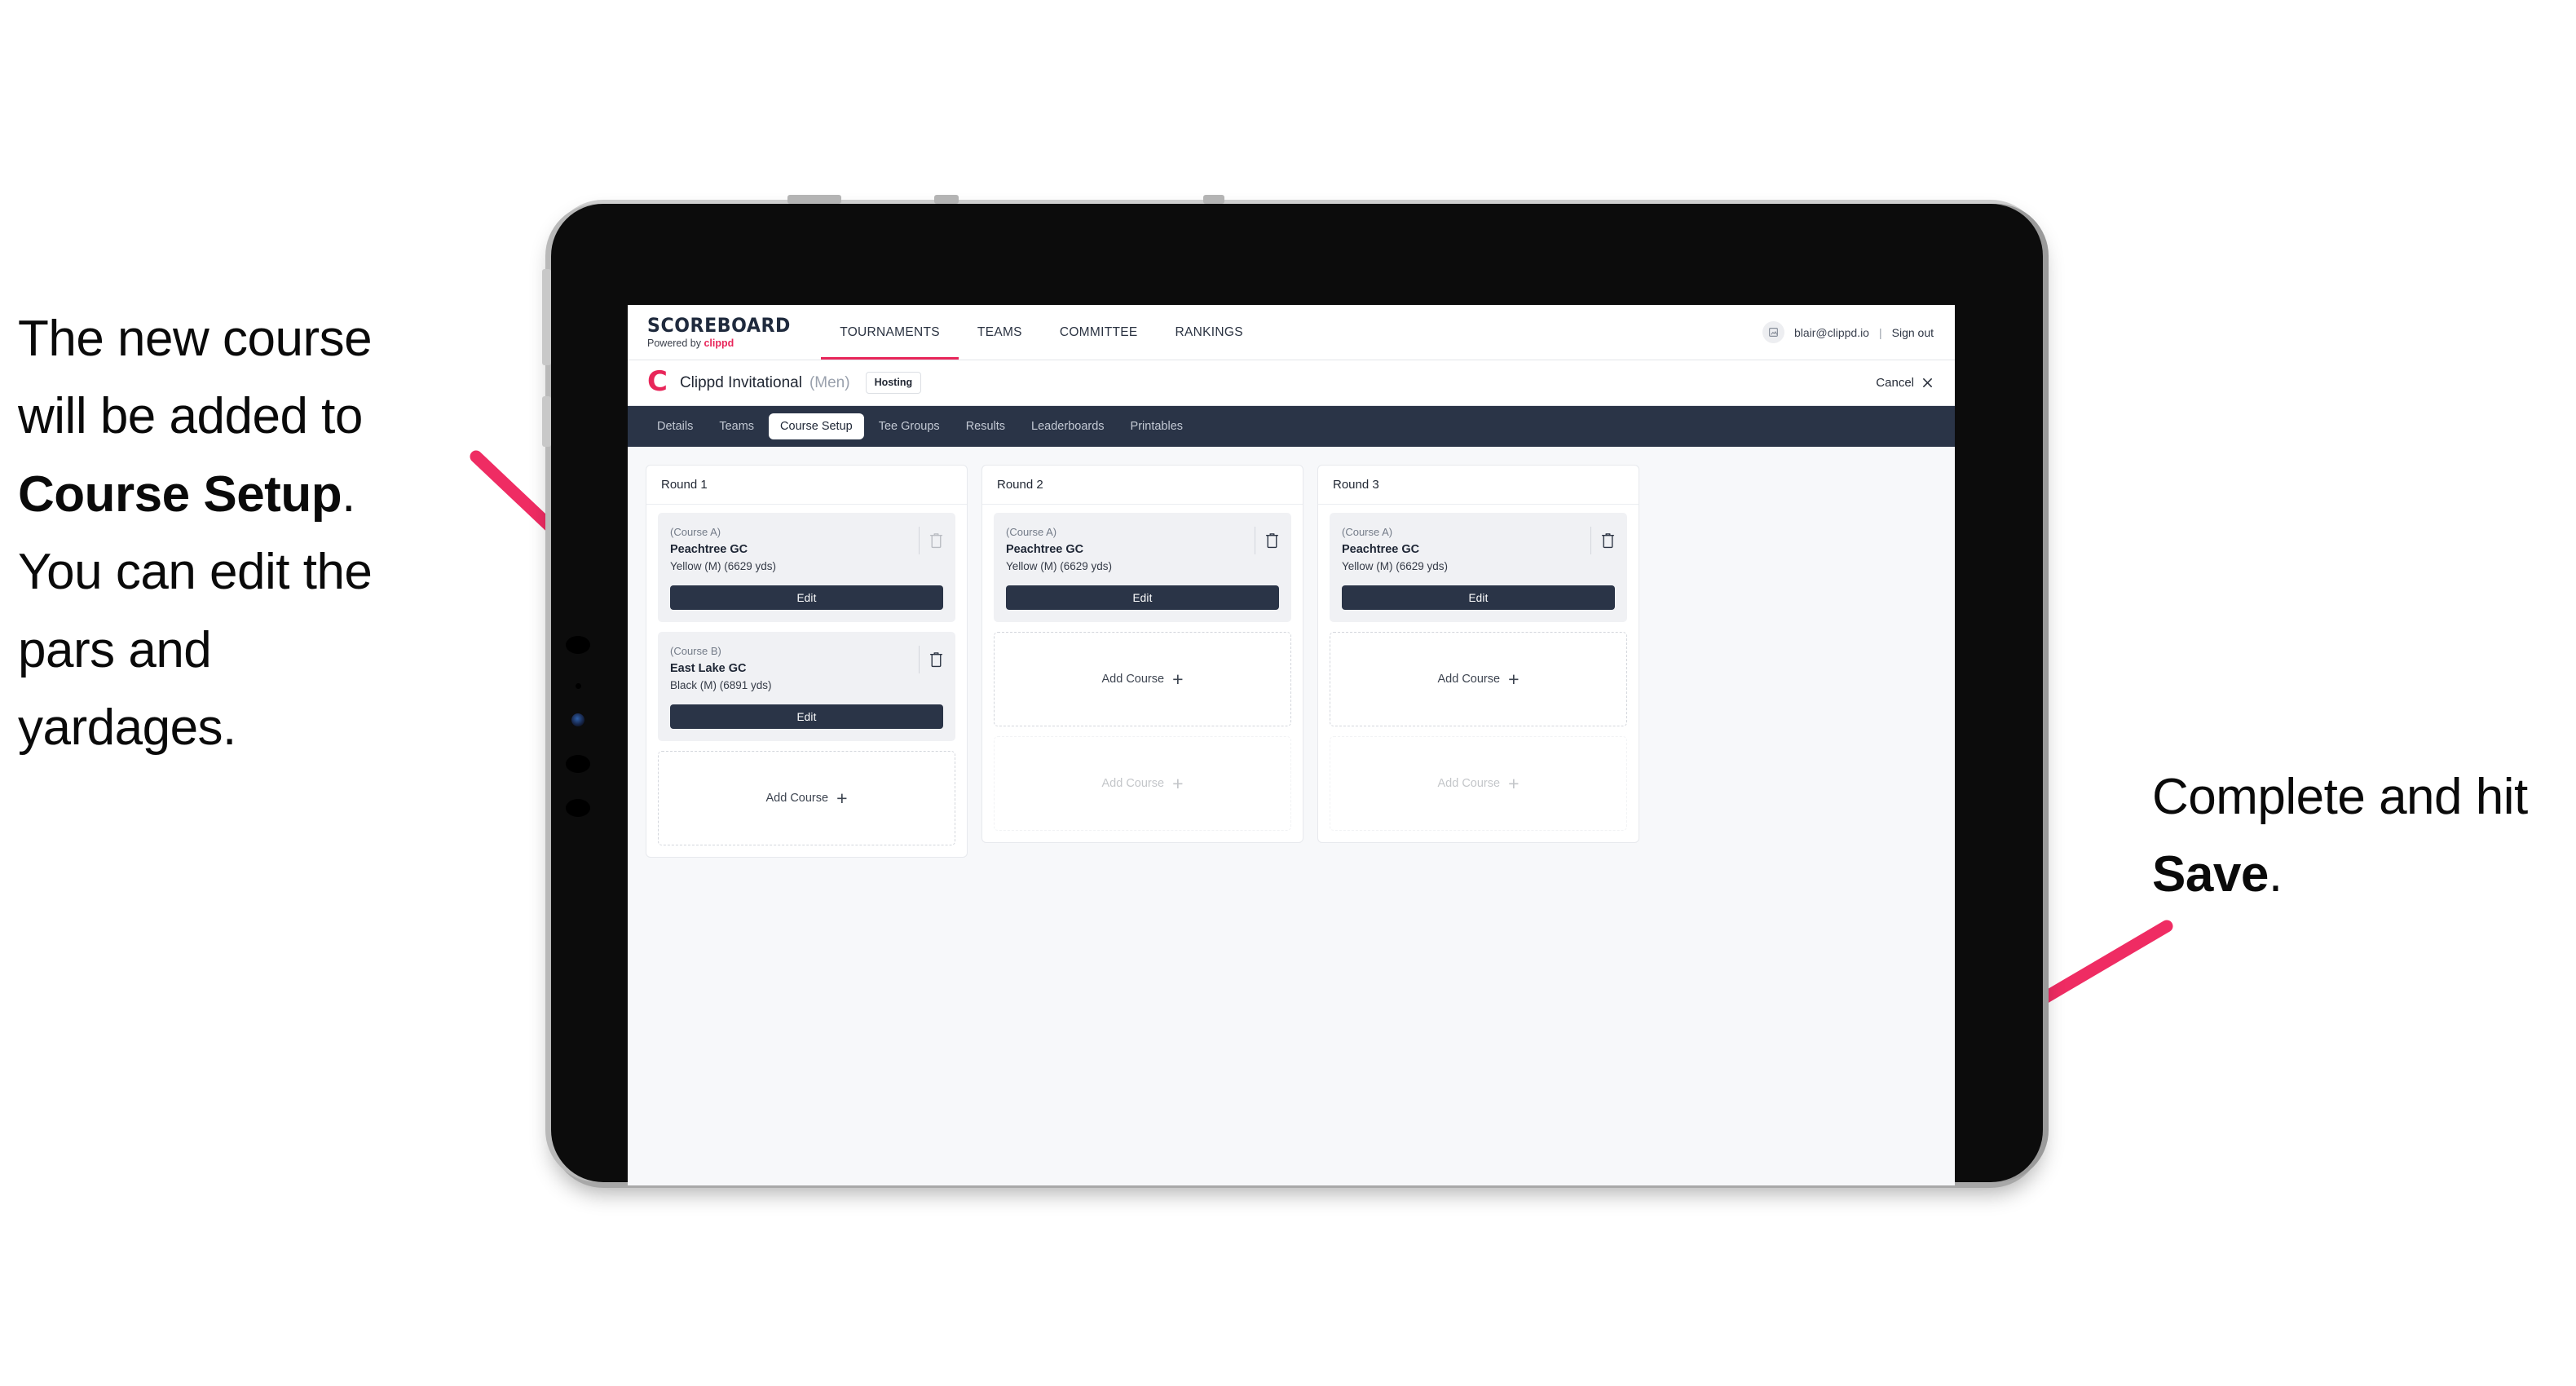 This screenshot has width=2576, height=1386. What do you see at coordinates (1895, 383) in the screenshot?
I see `cancel-button-label: Cancel` at bounding box center [1895, 383].